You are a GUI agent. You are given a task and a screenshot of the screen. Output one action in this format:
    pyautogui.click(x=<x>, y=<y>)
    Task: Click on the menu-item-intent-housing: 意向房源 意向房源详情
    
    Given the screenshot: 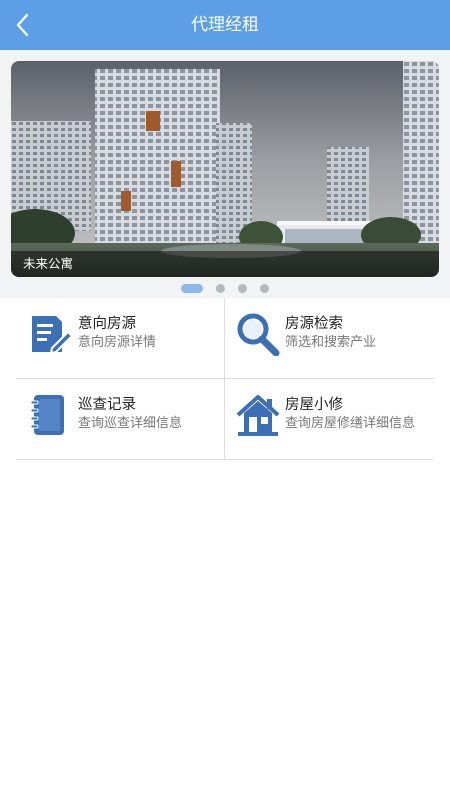 What is the action you would take?
    pyautogui.click(x=120, y=338)
    